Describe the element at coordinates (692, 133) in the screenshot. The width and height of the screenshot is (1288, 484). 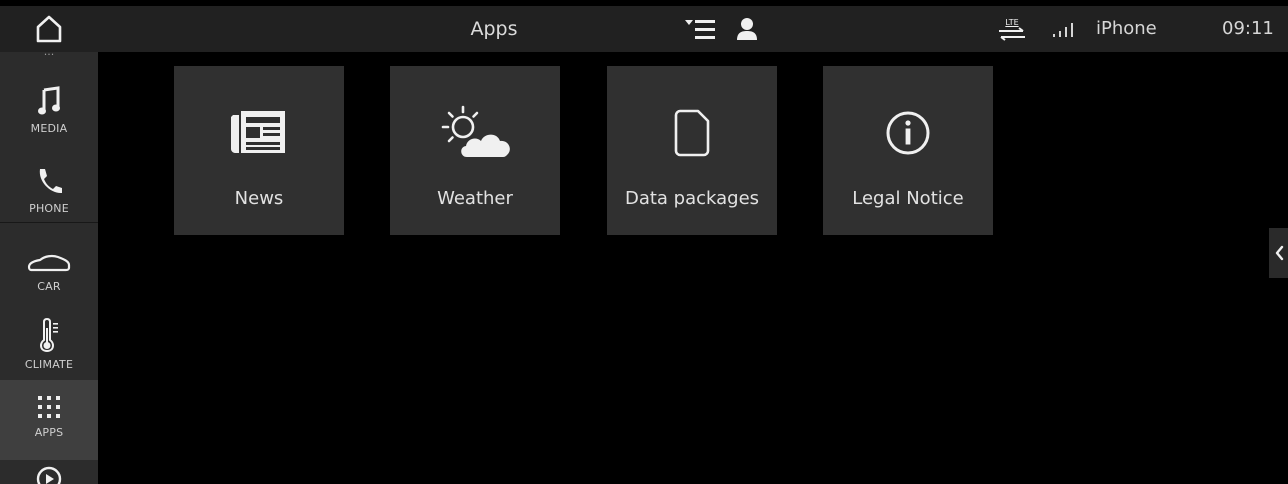
I see `document-icon` at that location.